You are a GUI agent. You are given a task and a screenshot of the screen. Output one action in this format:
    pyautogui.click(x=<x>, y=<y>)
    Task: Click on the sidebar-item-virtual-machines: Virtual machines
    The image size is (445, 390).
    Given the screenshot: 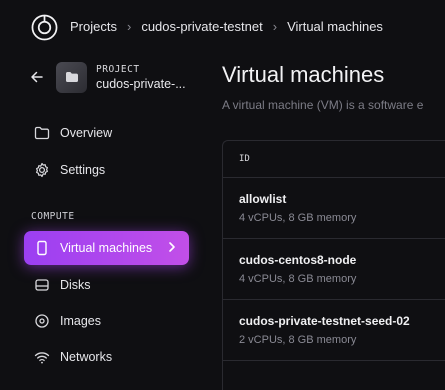 What is the action you would take?
    pyautogui.click(x=106, y=248)
    